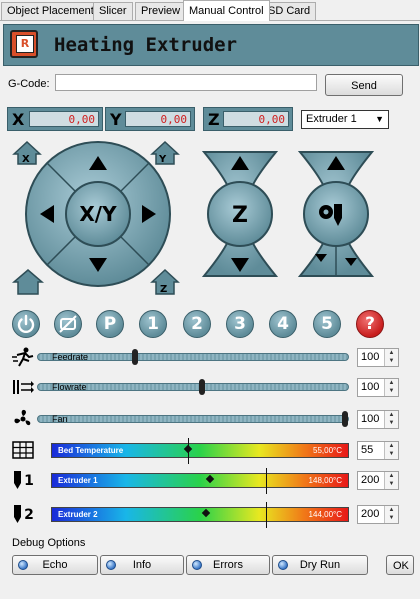 The image size is (420, 599). What do you see at coordinates (266, 481) in the screenshot?
I see `extruder-1-target-marker` at bounding box center [266, 481].